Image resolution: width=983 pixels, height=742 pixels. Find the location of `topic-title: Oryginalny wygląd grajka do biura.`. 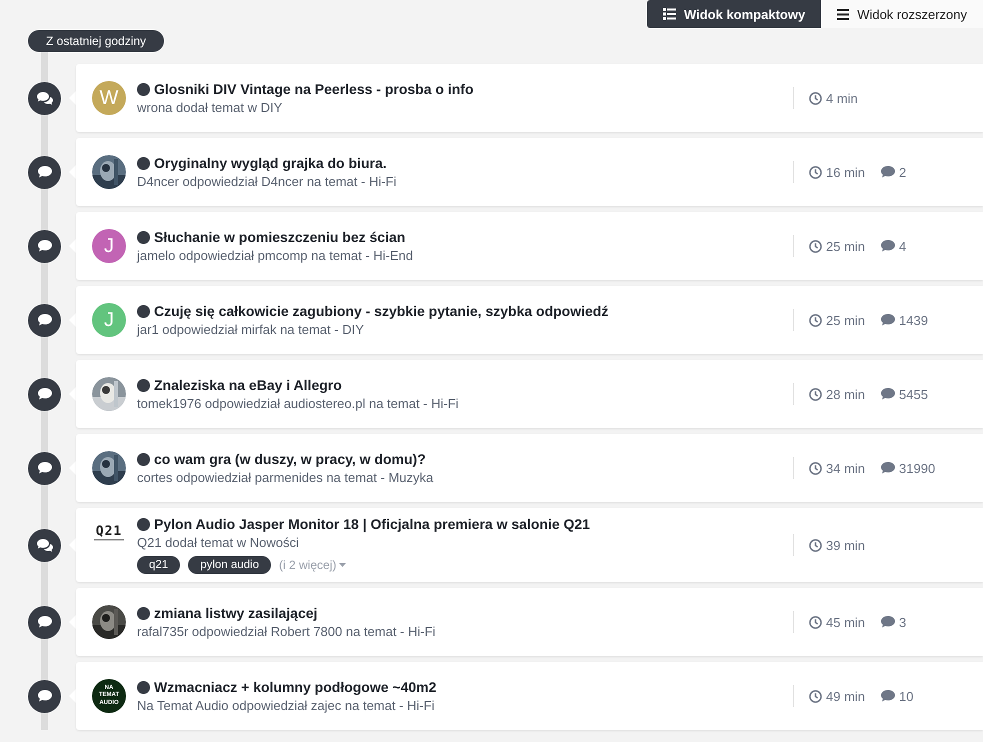

topic-title: Oryginalny wygląd grajka do biura. is located at coordinates (266, 163).